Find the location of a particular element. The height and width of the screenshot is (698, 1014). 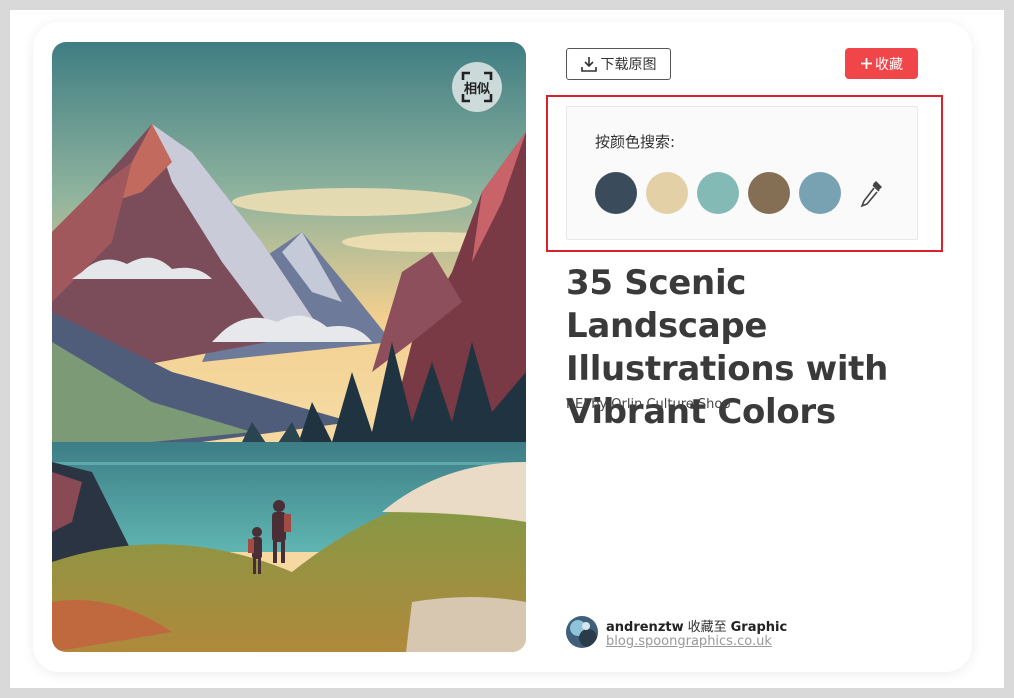

pin-credit: andrenztw 收藏至 Graphic is located at coordinates (696, 625).